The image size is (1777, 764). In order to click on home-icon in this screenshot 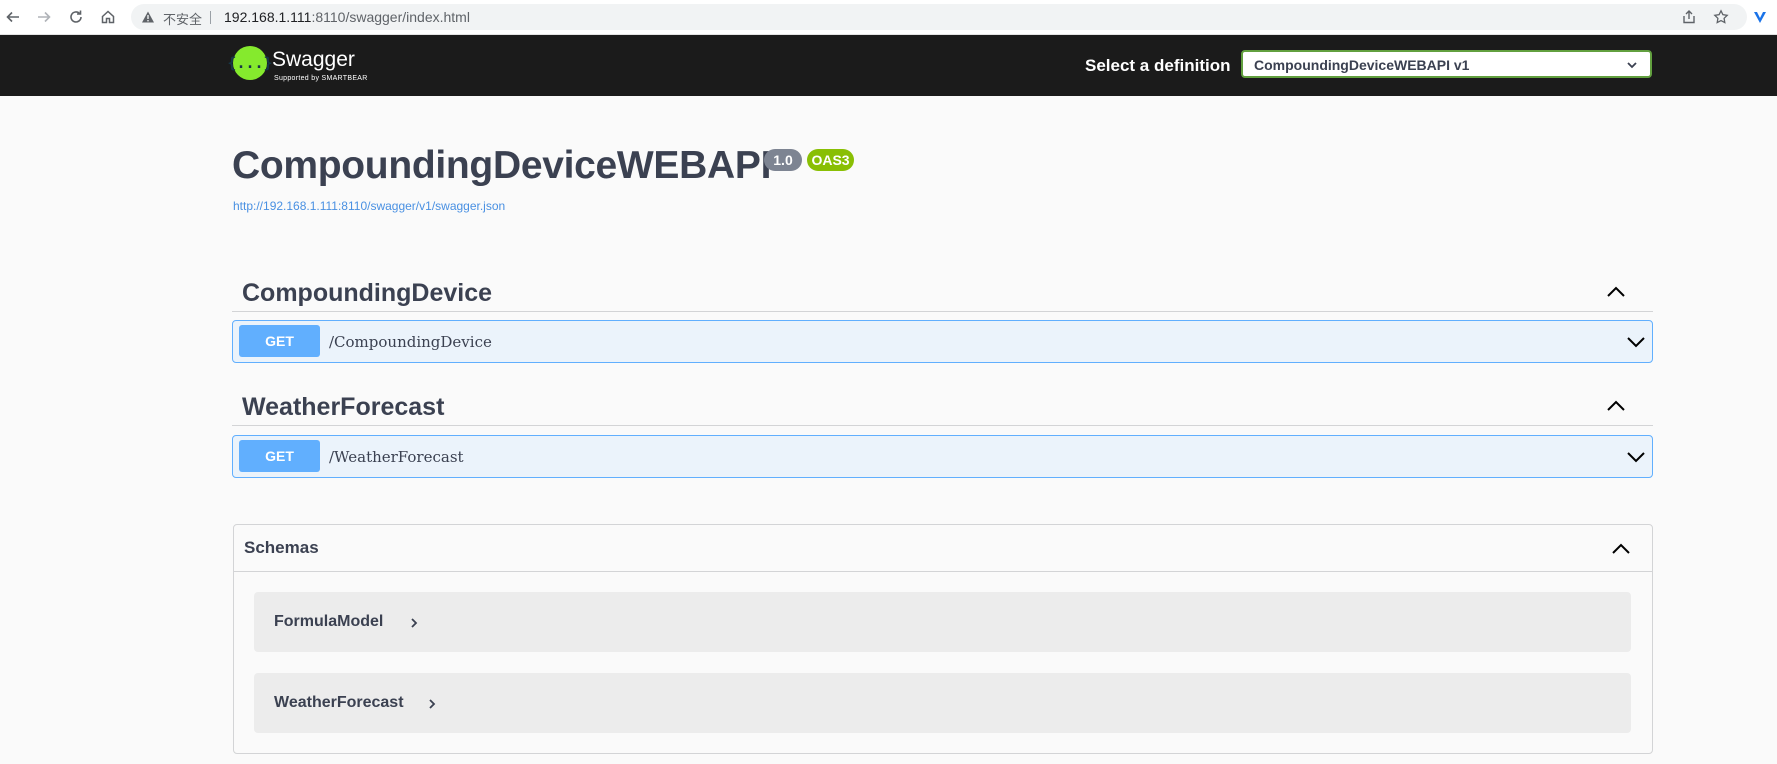, I will do `click(108, 17)`.